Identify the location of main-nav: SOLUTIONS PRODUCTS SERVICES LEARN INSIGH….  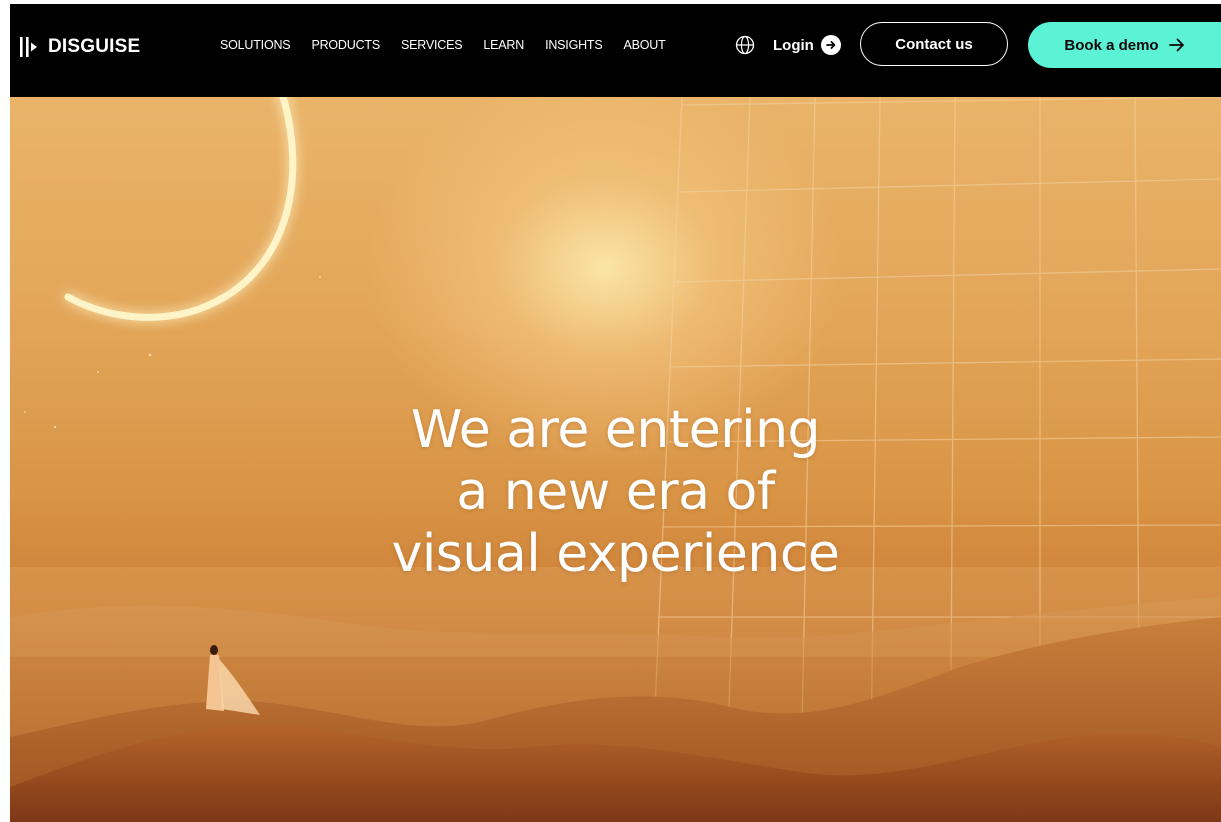
(453, 45).